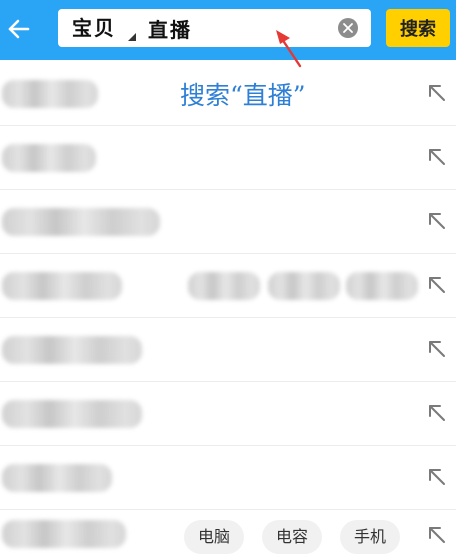  I want to click on suggestion-chip-shouji: 手机, so click(370, 537).